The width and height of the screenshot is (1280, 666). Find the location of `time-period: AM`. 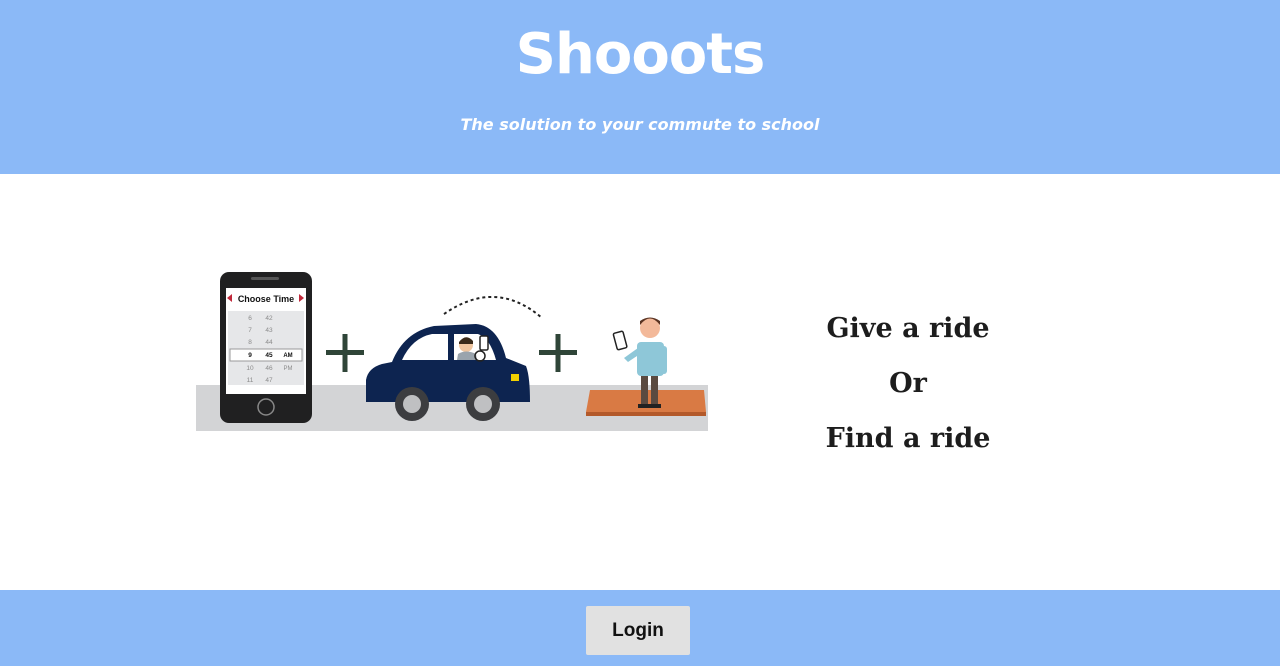

time-period: AM is located at coordinates (287, 356).